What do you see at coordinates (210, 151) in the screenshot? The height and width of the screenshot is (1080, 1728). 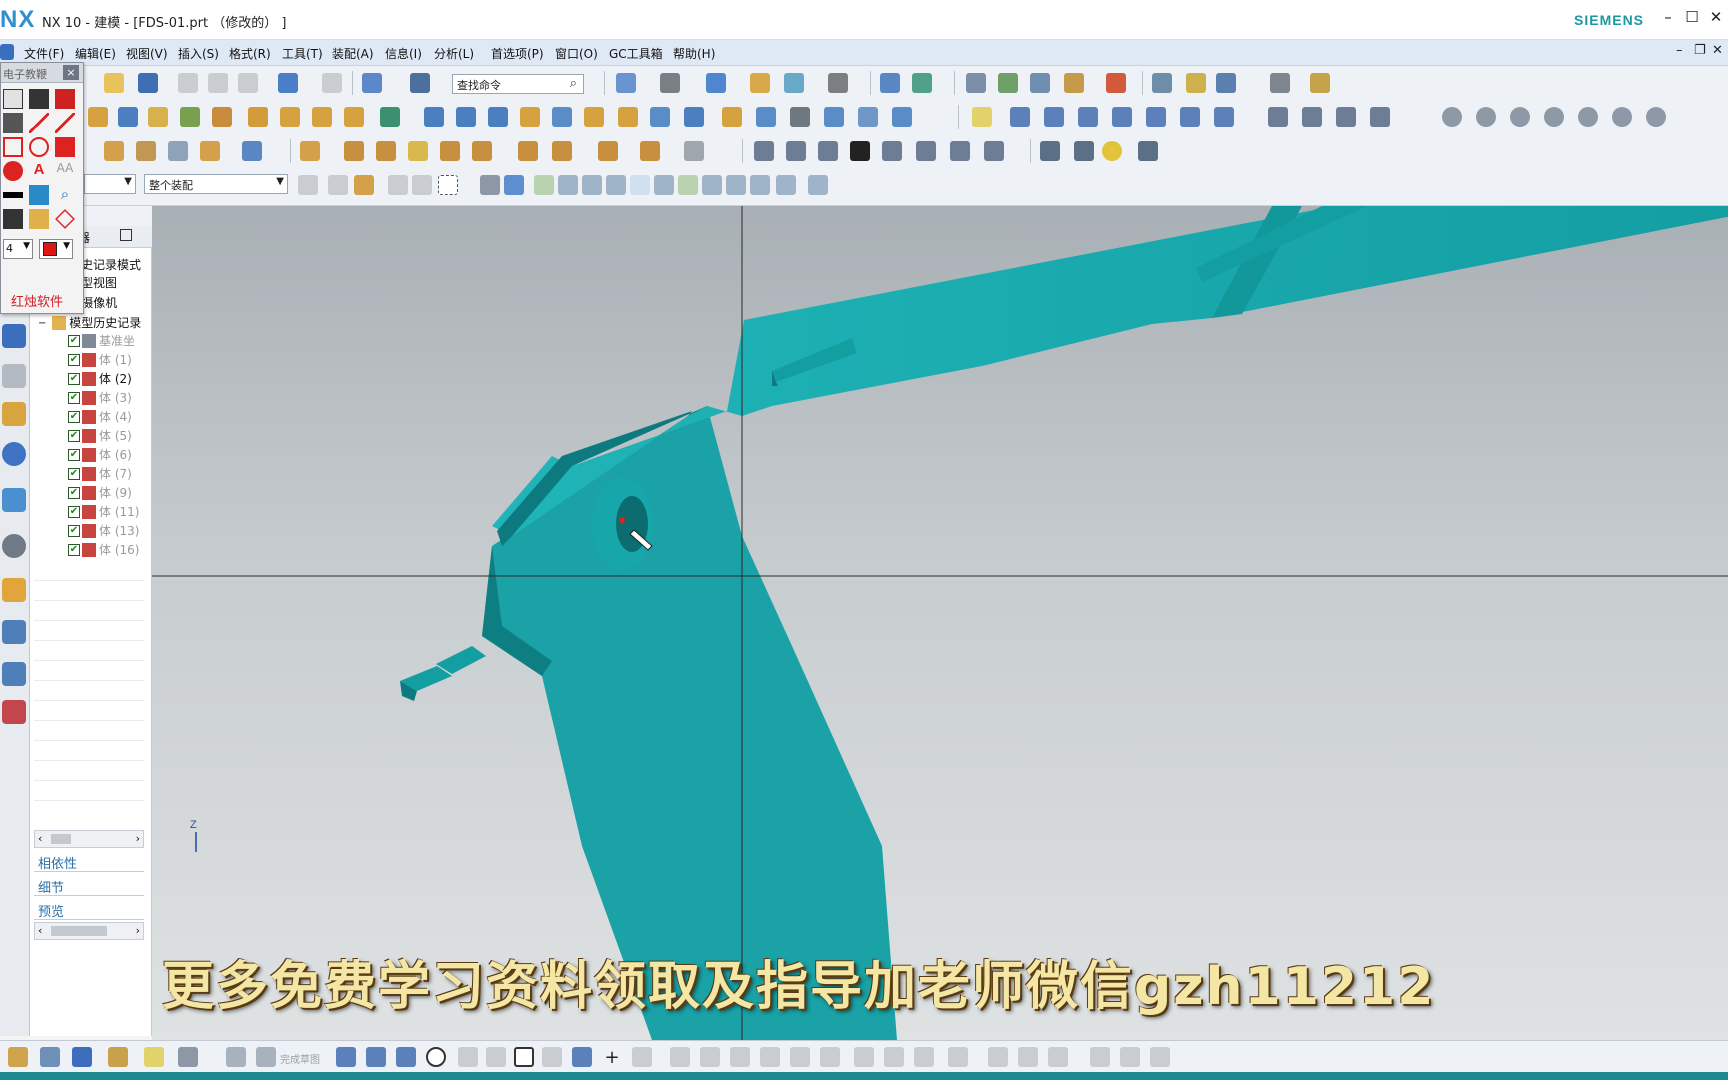 I see `sew-icon` at bounding box center [210, 151].